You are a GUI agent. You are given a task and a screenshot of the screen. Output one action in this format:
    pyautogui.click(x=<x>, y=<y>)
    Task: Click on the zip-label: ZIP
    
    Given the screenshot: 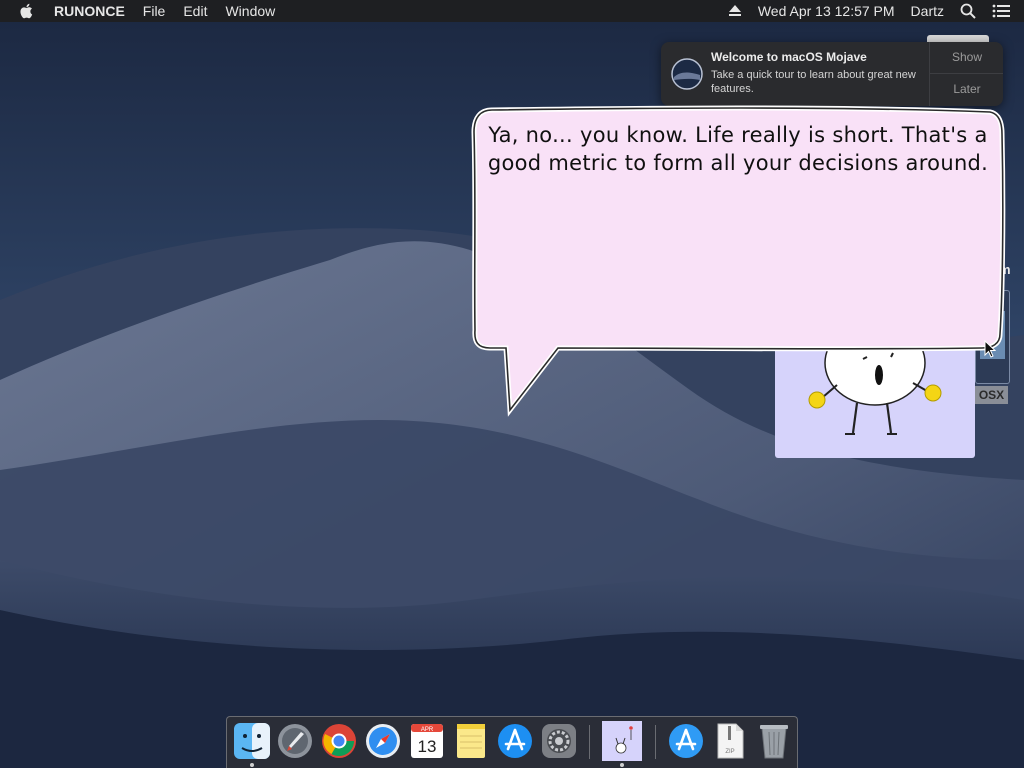 What is the action you would take?
    pyautogui.click(x=729, y=752)
    